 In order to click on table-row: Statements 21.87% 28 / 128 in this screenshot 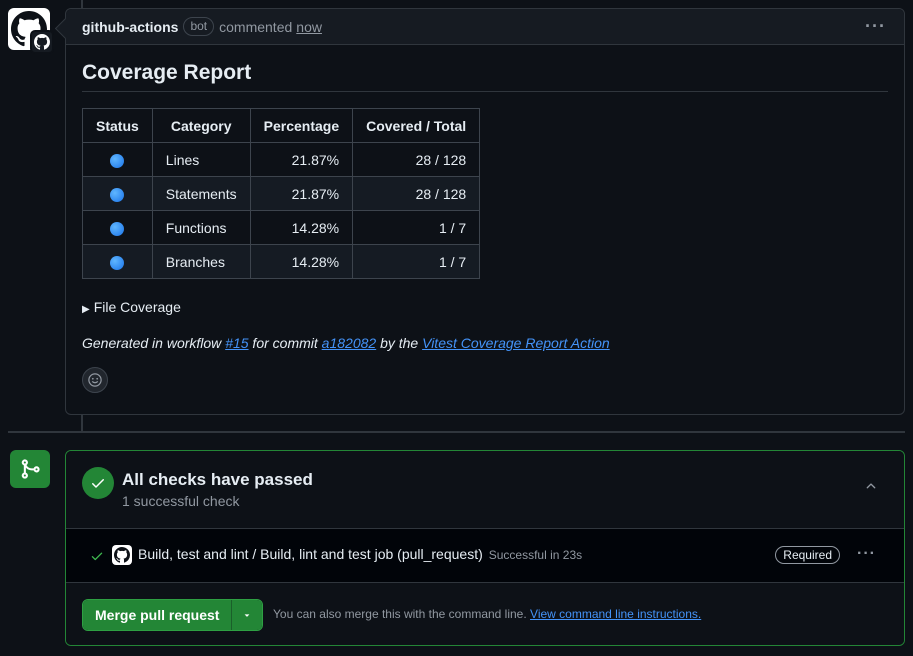, I will do `click(281, 193)`.